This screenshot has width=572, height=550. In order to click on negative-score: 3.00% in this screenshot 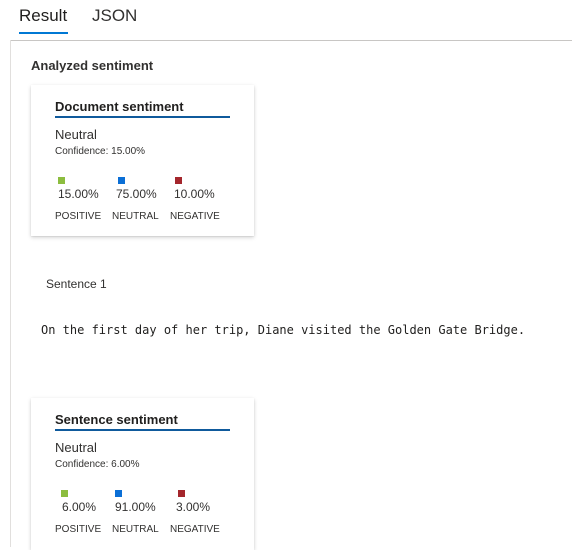, I will do `click(193, 507)`.